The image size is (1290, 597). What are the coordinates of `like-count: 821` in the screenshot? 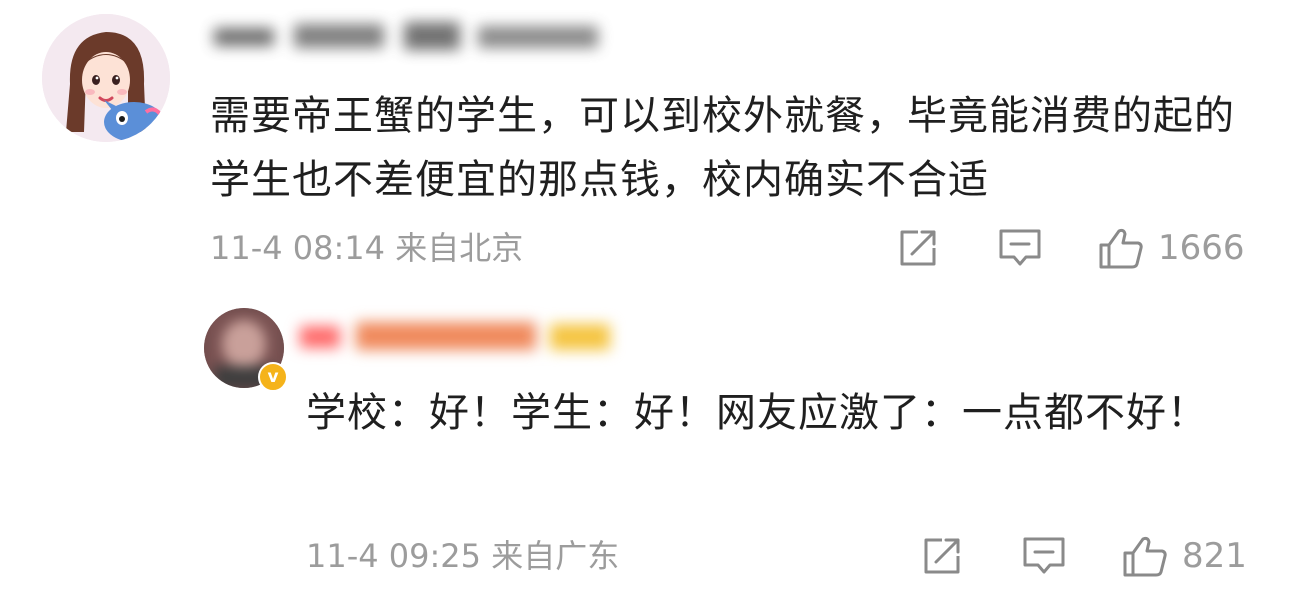 It's located at (1214, 556).